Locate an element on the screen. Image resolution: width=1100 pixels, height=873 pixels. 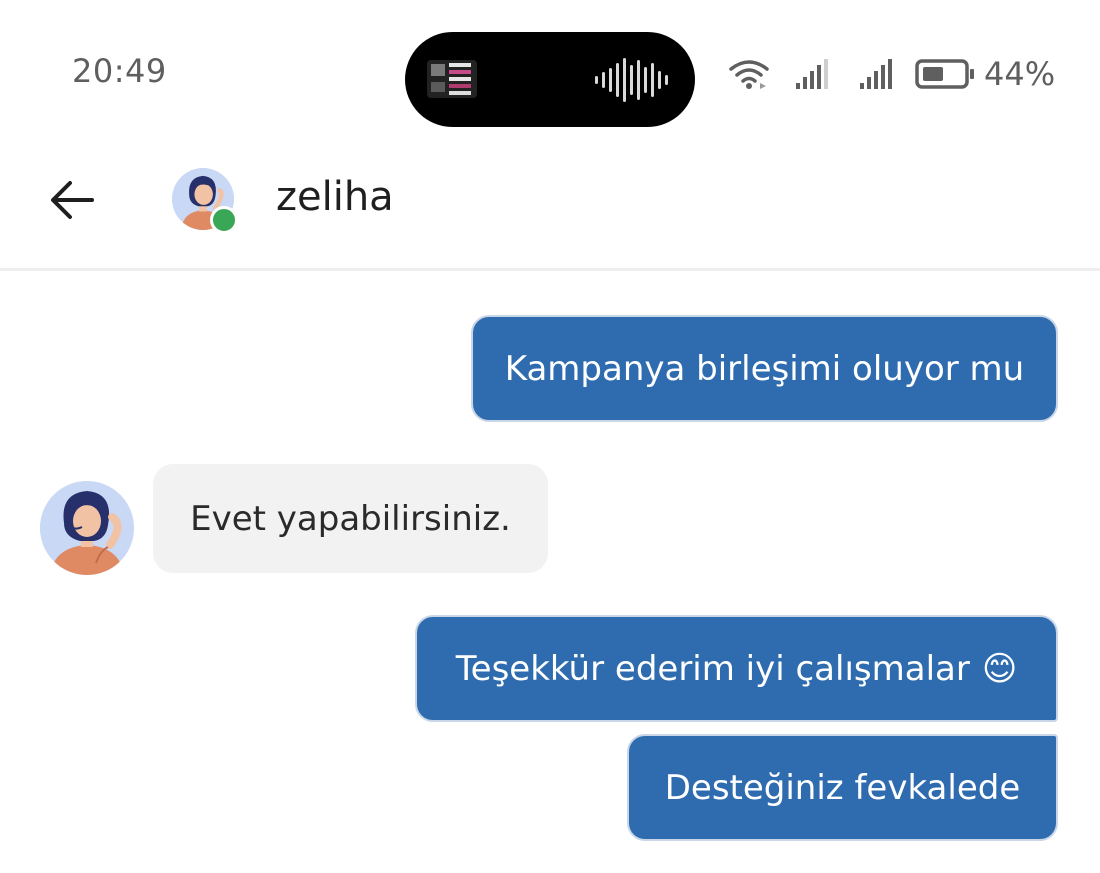
header-divider is located at coordinates (550, 269).